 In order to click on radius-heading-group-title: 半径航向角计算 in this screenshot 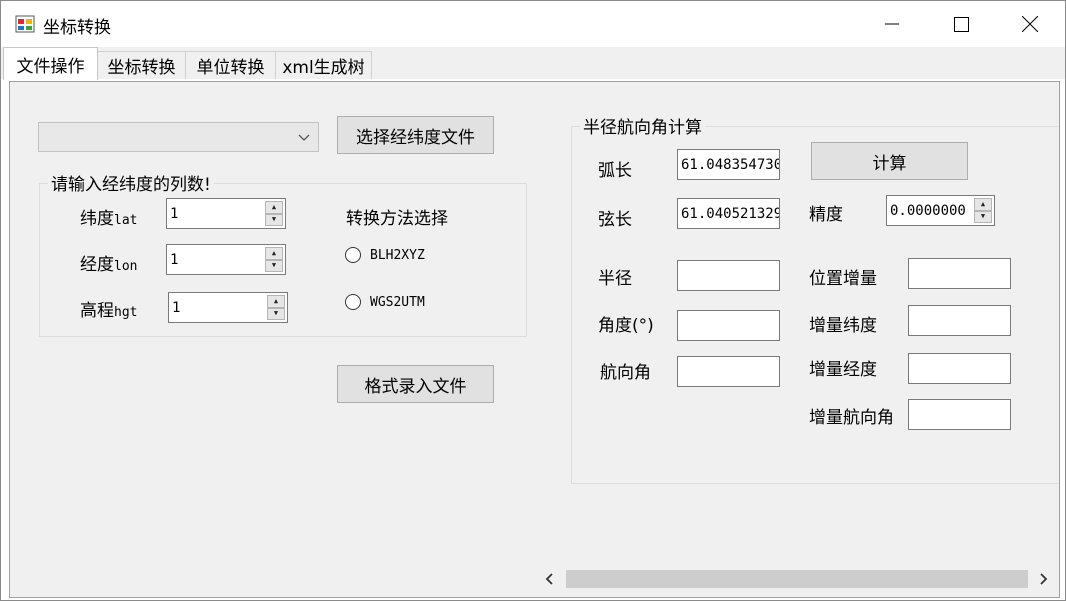, I will do `click(642, 125)`.